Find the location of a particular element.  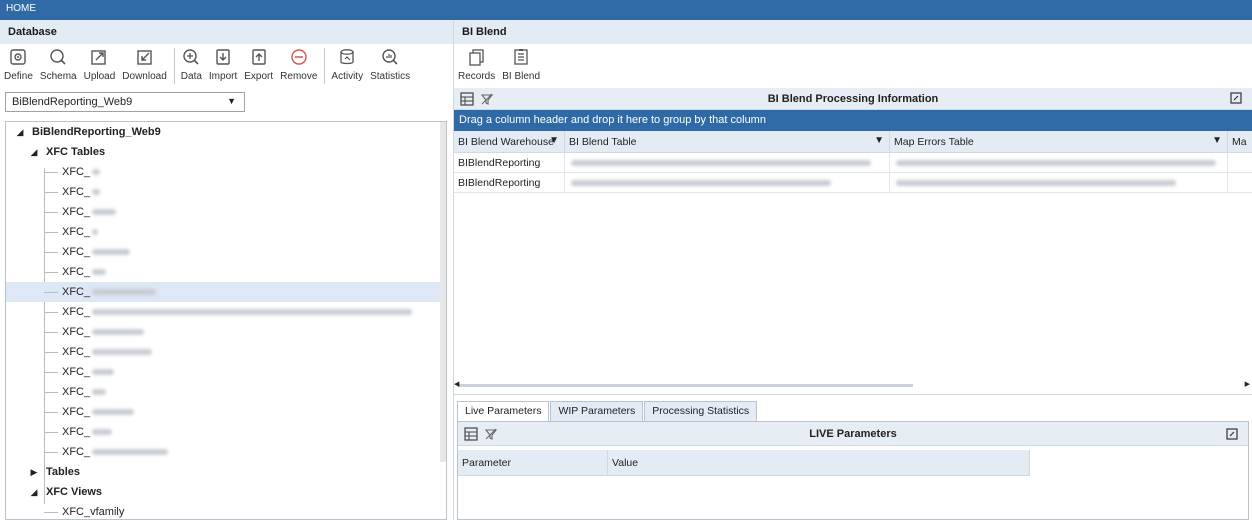

activity-label: Activity is located at coordinates (347, 76).